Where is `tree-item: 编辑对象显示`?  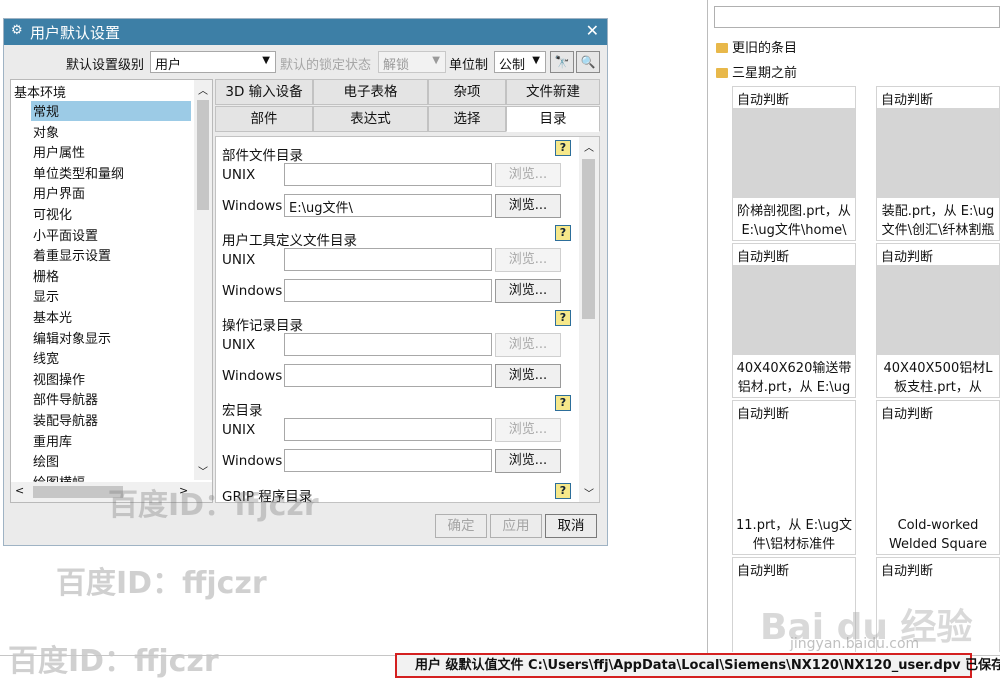
tree-item: 编辑对象显示 is located at coordinates (71, 338).